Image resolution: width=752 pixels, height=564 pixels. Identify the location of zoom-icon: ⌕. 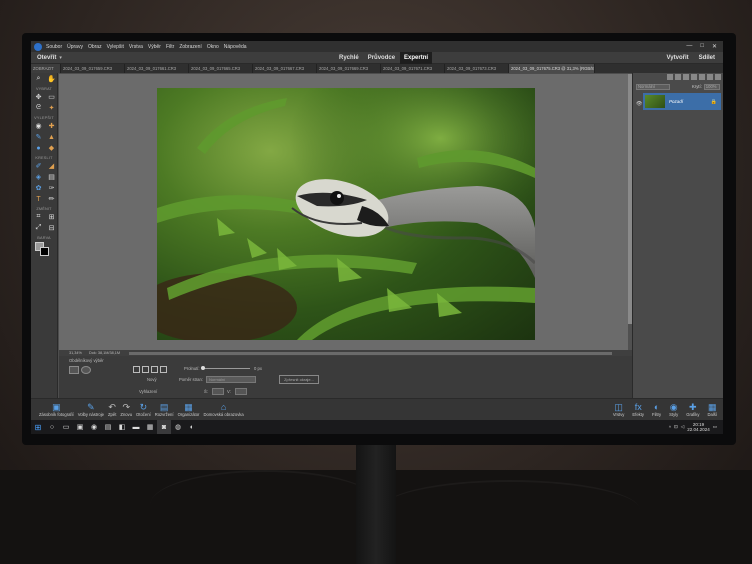
(38, 79).